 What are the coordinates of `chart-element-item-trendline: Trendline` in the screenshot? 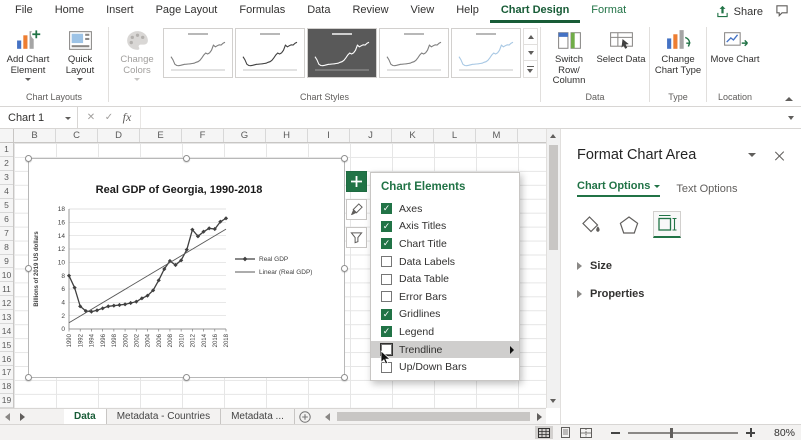 It's located at (445, 352).